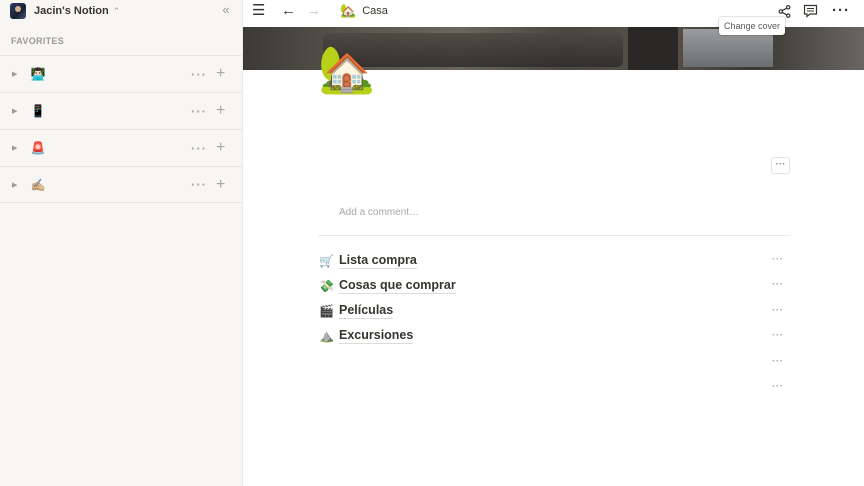  I want to click on breadcrumb-label: Casa, so click(375, 11).